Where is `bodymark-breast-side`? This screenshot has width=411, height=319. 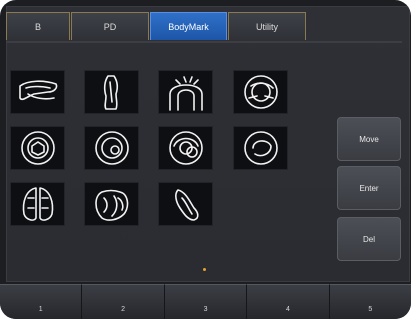
bodymark-breast-side is located at coordinates (37, 92).